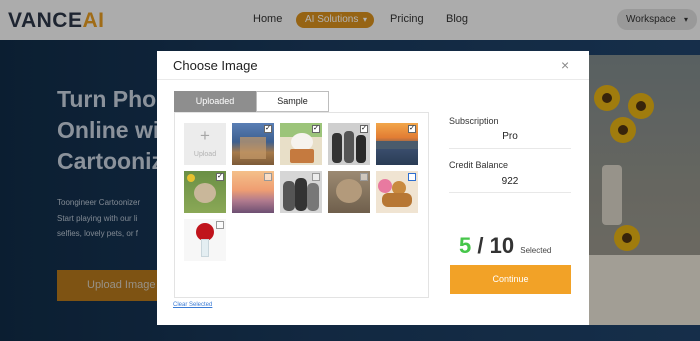 Image resolution: width=700 pixels, height=341 pixels. Describe the element at coordinates (192, 305) in the screenshot. I see `clear-selected-link: Clear Selected` at that location.